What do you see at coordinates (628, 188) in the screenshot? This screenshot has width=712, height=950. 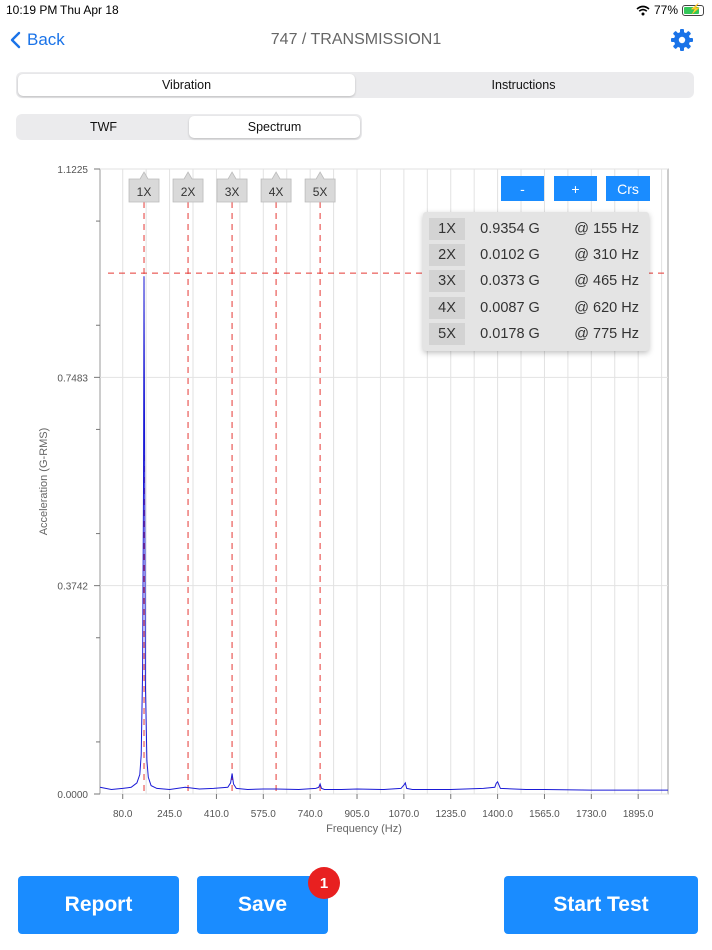 I see `cursor-button: Crs` at bounding box center [628, 188].